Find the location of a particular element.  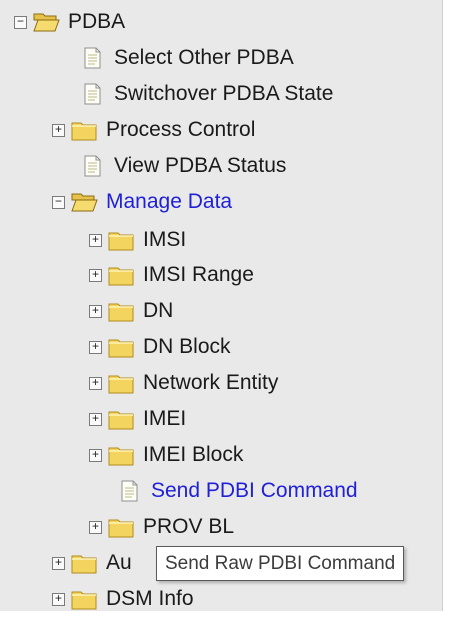

tree-node-prov-bl: + PROV BL is located at coordinates (161, 527).